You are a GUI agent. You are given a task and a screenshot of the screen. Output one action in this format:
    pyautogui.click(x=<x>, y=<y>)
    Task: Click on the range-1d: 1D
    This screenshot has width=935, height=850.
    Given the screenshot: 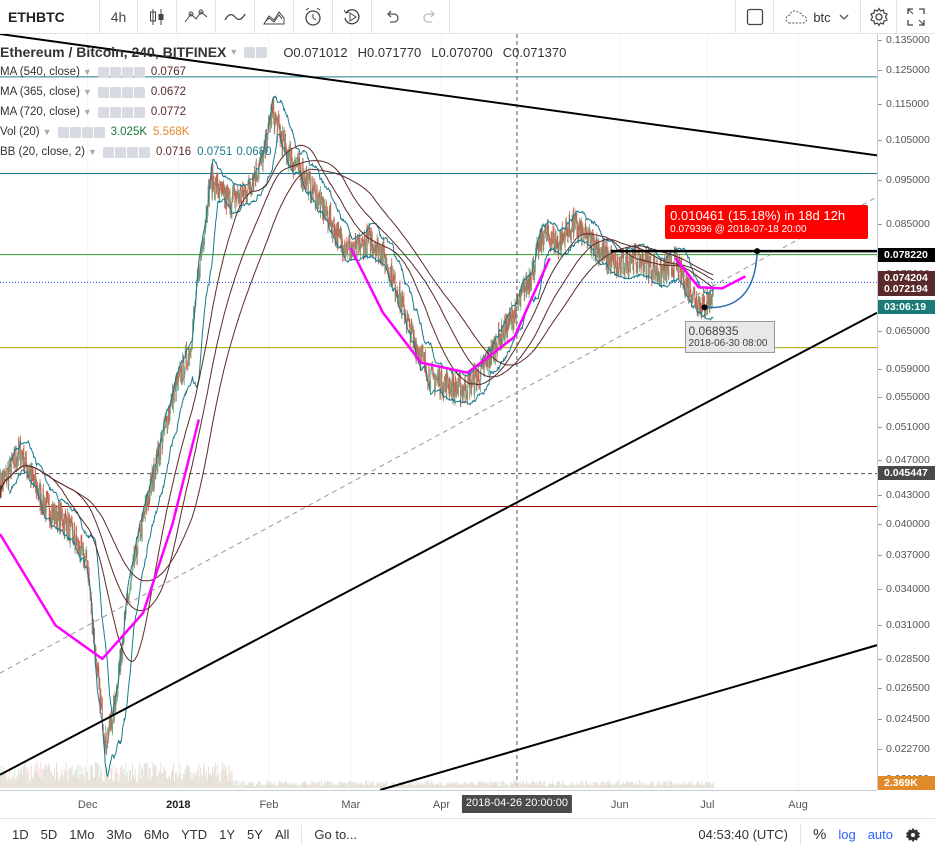 What is the action you would take?
    pyautogui.click(x=20, y=834)
    